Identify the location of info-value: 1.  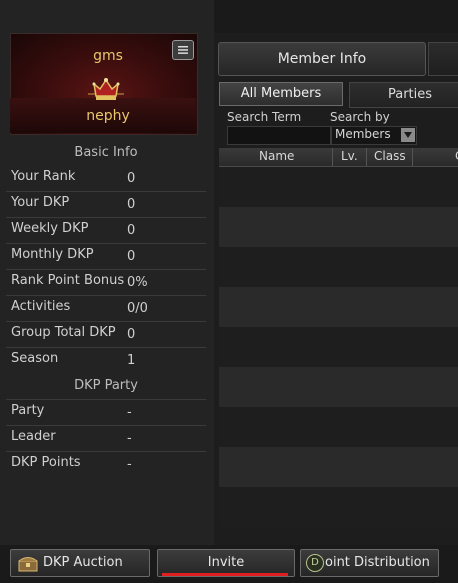
(131, 360).